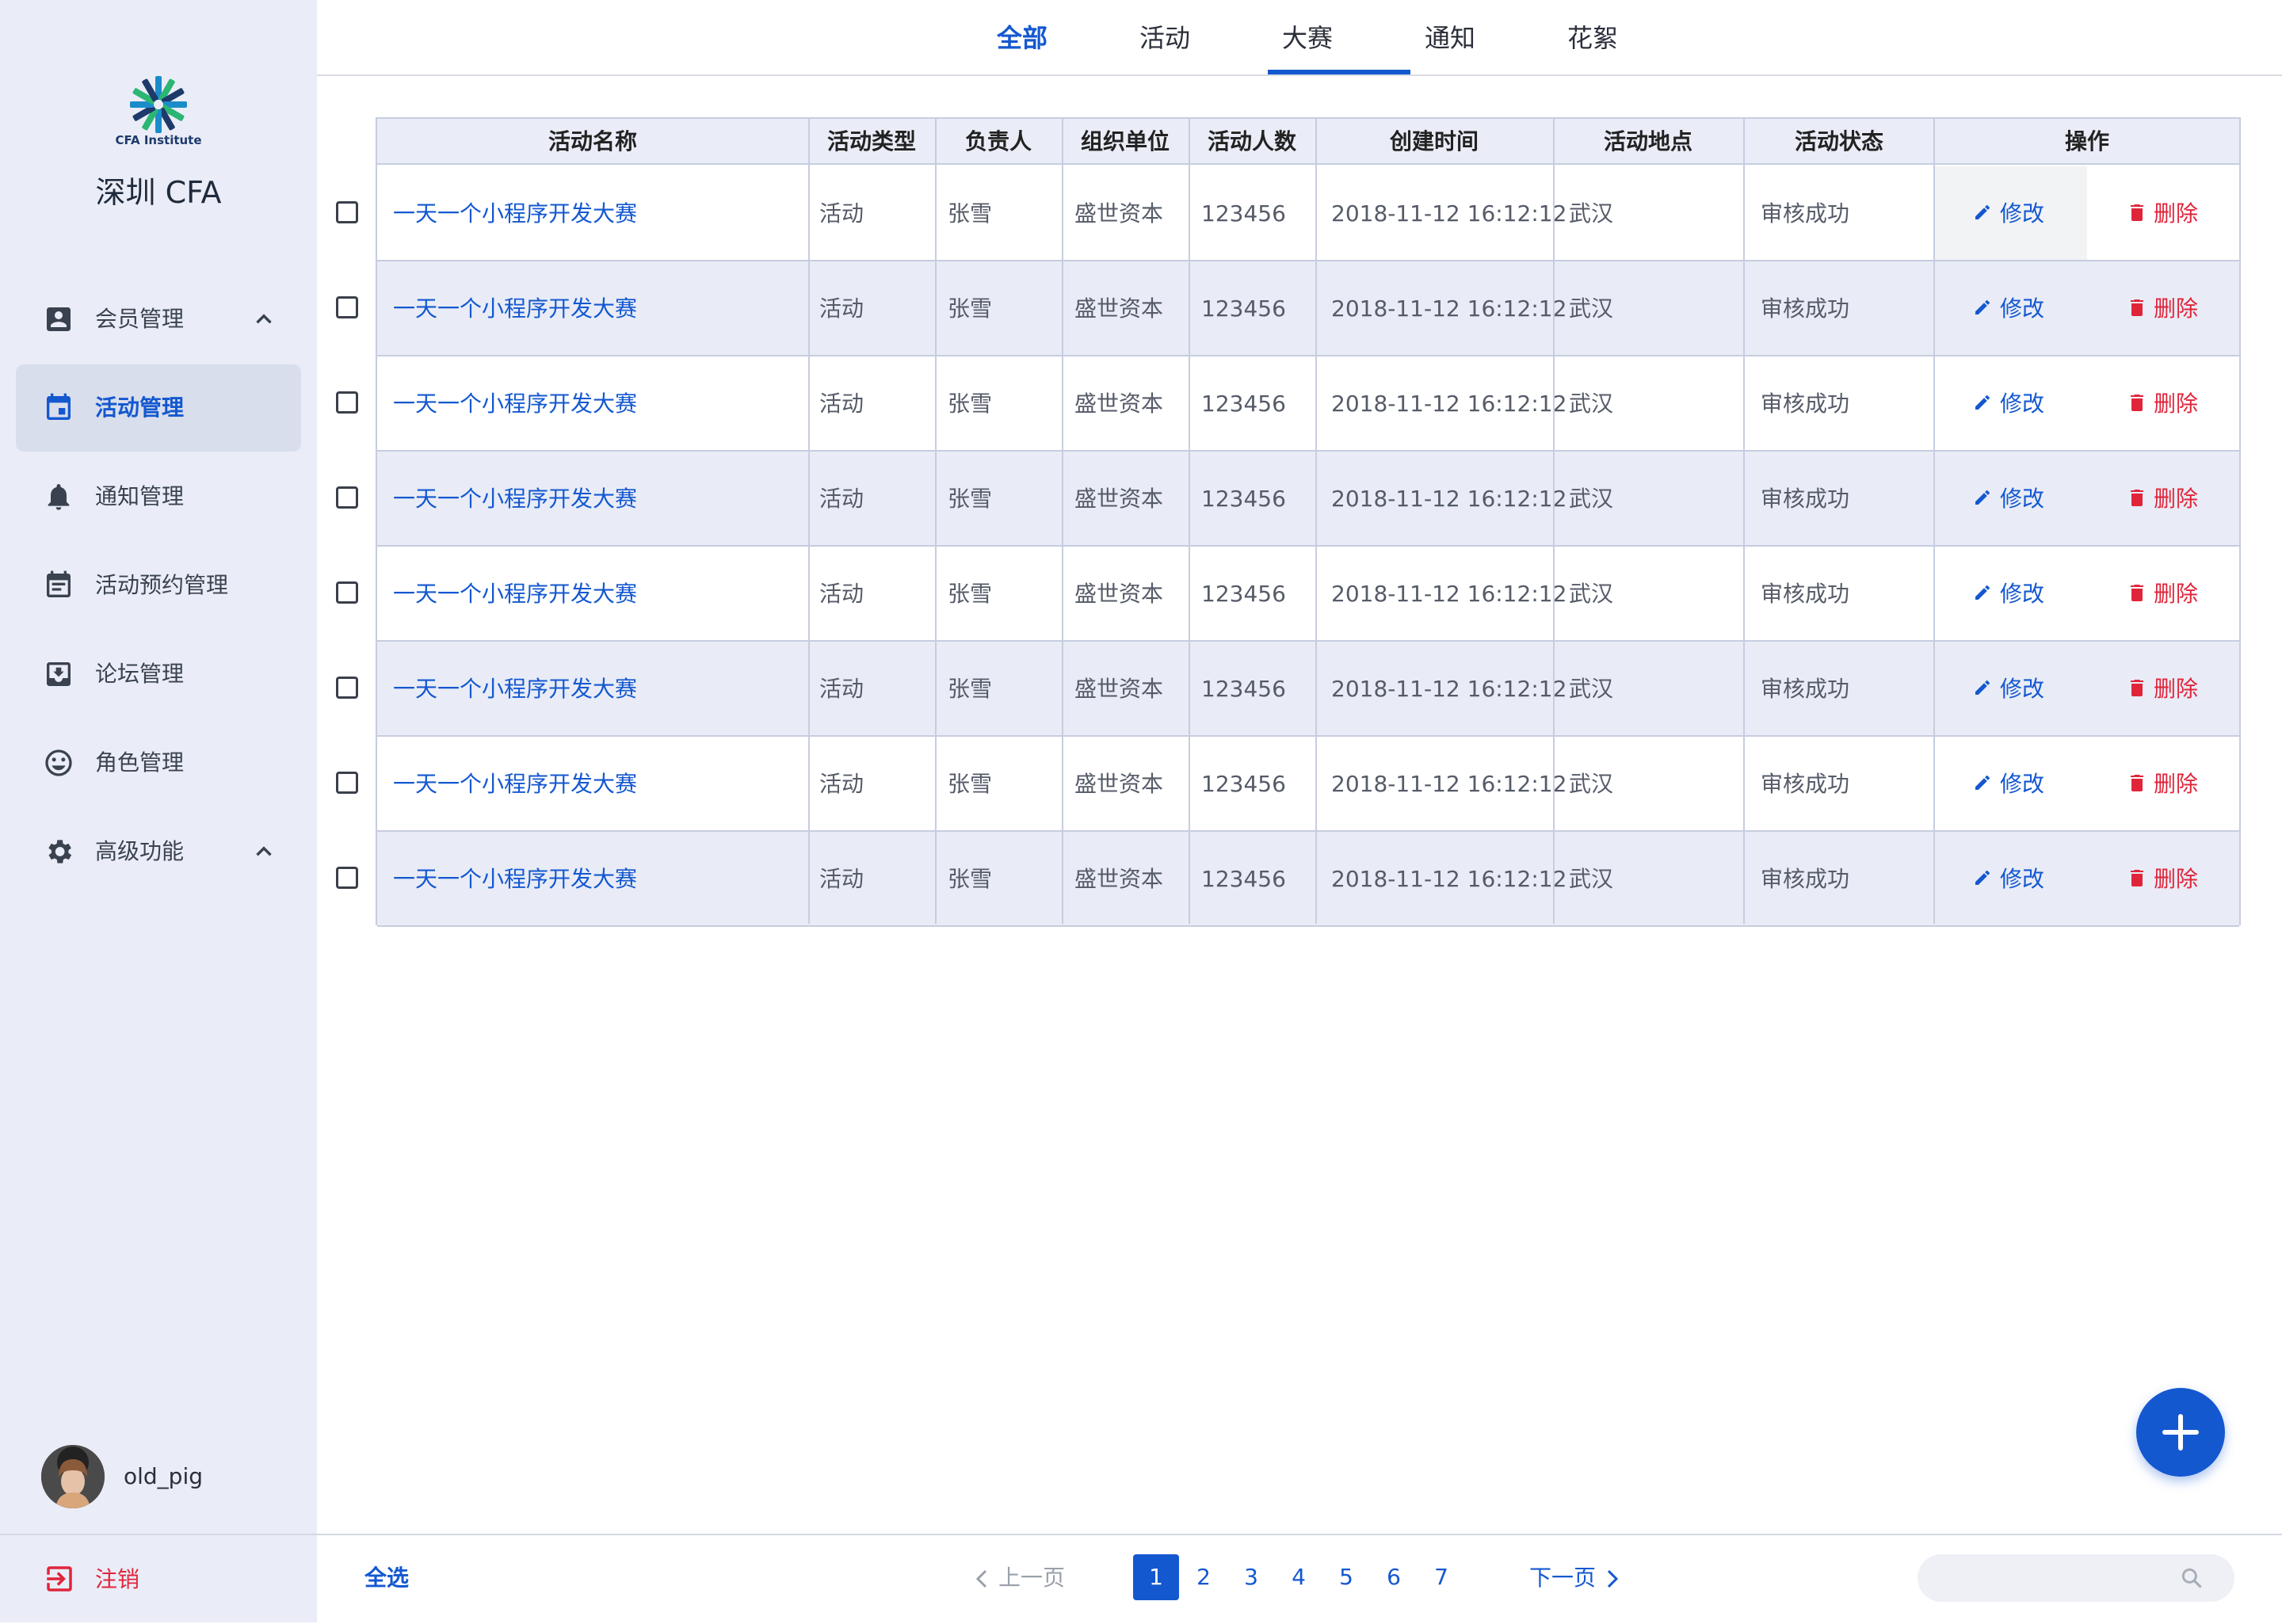  Describe the element at coordinates (970, 594) in the screenshot. I see `owner: 张雪` at that location.